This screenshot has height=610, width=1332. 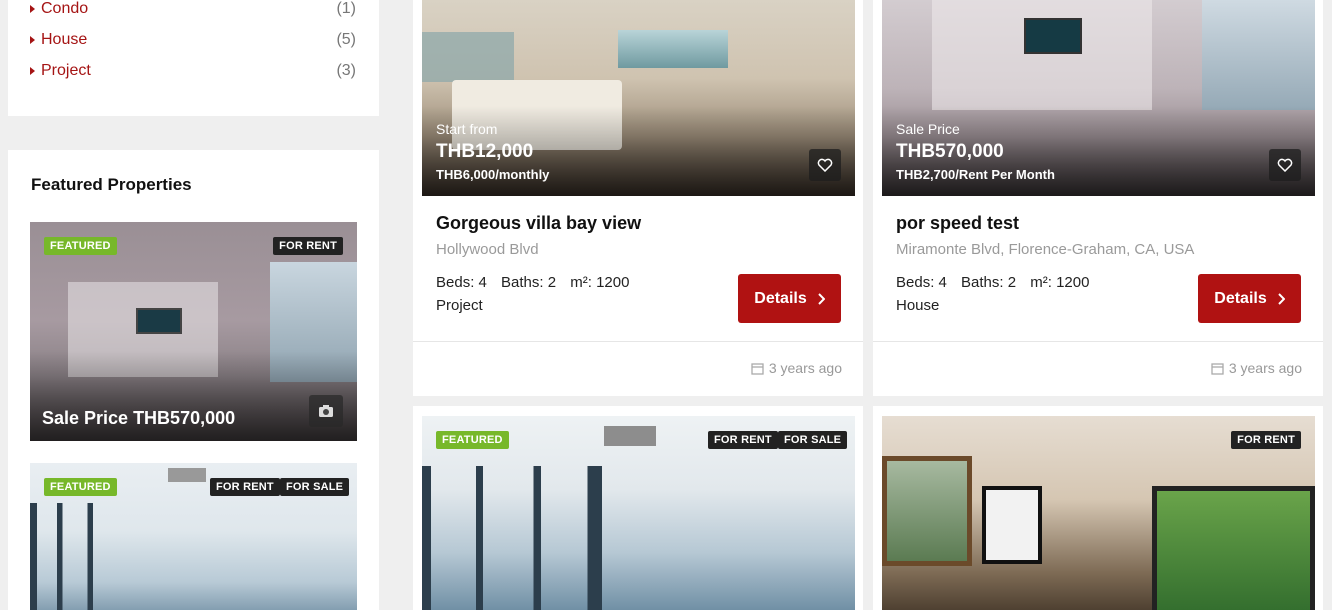 What do you see at coordinates (538, 223) in the screenshot?
I see `property-title: Gorgeous villa bay view` at bounding box center [538, 223].